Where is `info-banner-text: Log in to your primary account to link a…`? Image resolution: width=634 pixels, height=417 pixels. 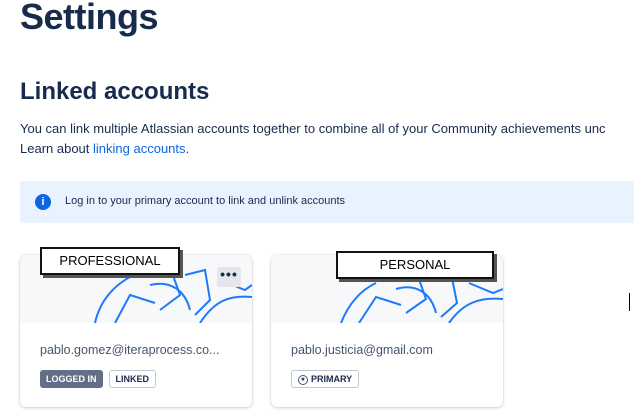 info-banner-text: Log in to your primary account to link a… is located at coordinates (205, 201).